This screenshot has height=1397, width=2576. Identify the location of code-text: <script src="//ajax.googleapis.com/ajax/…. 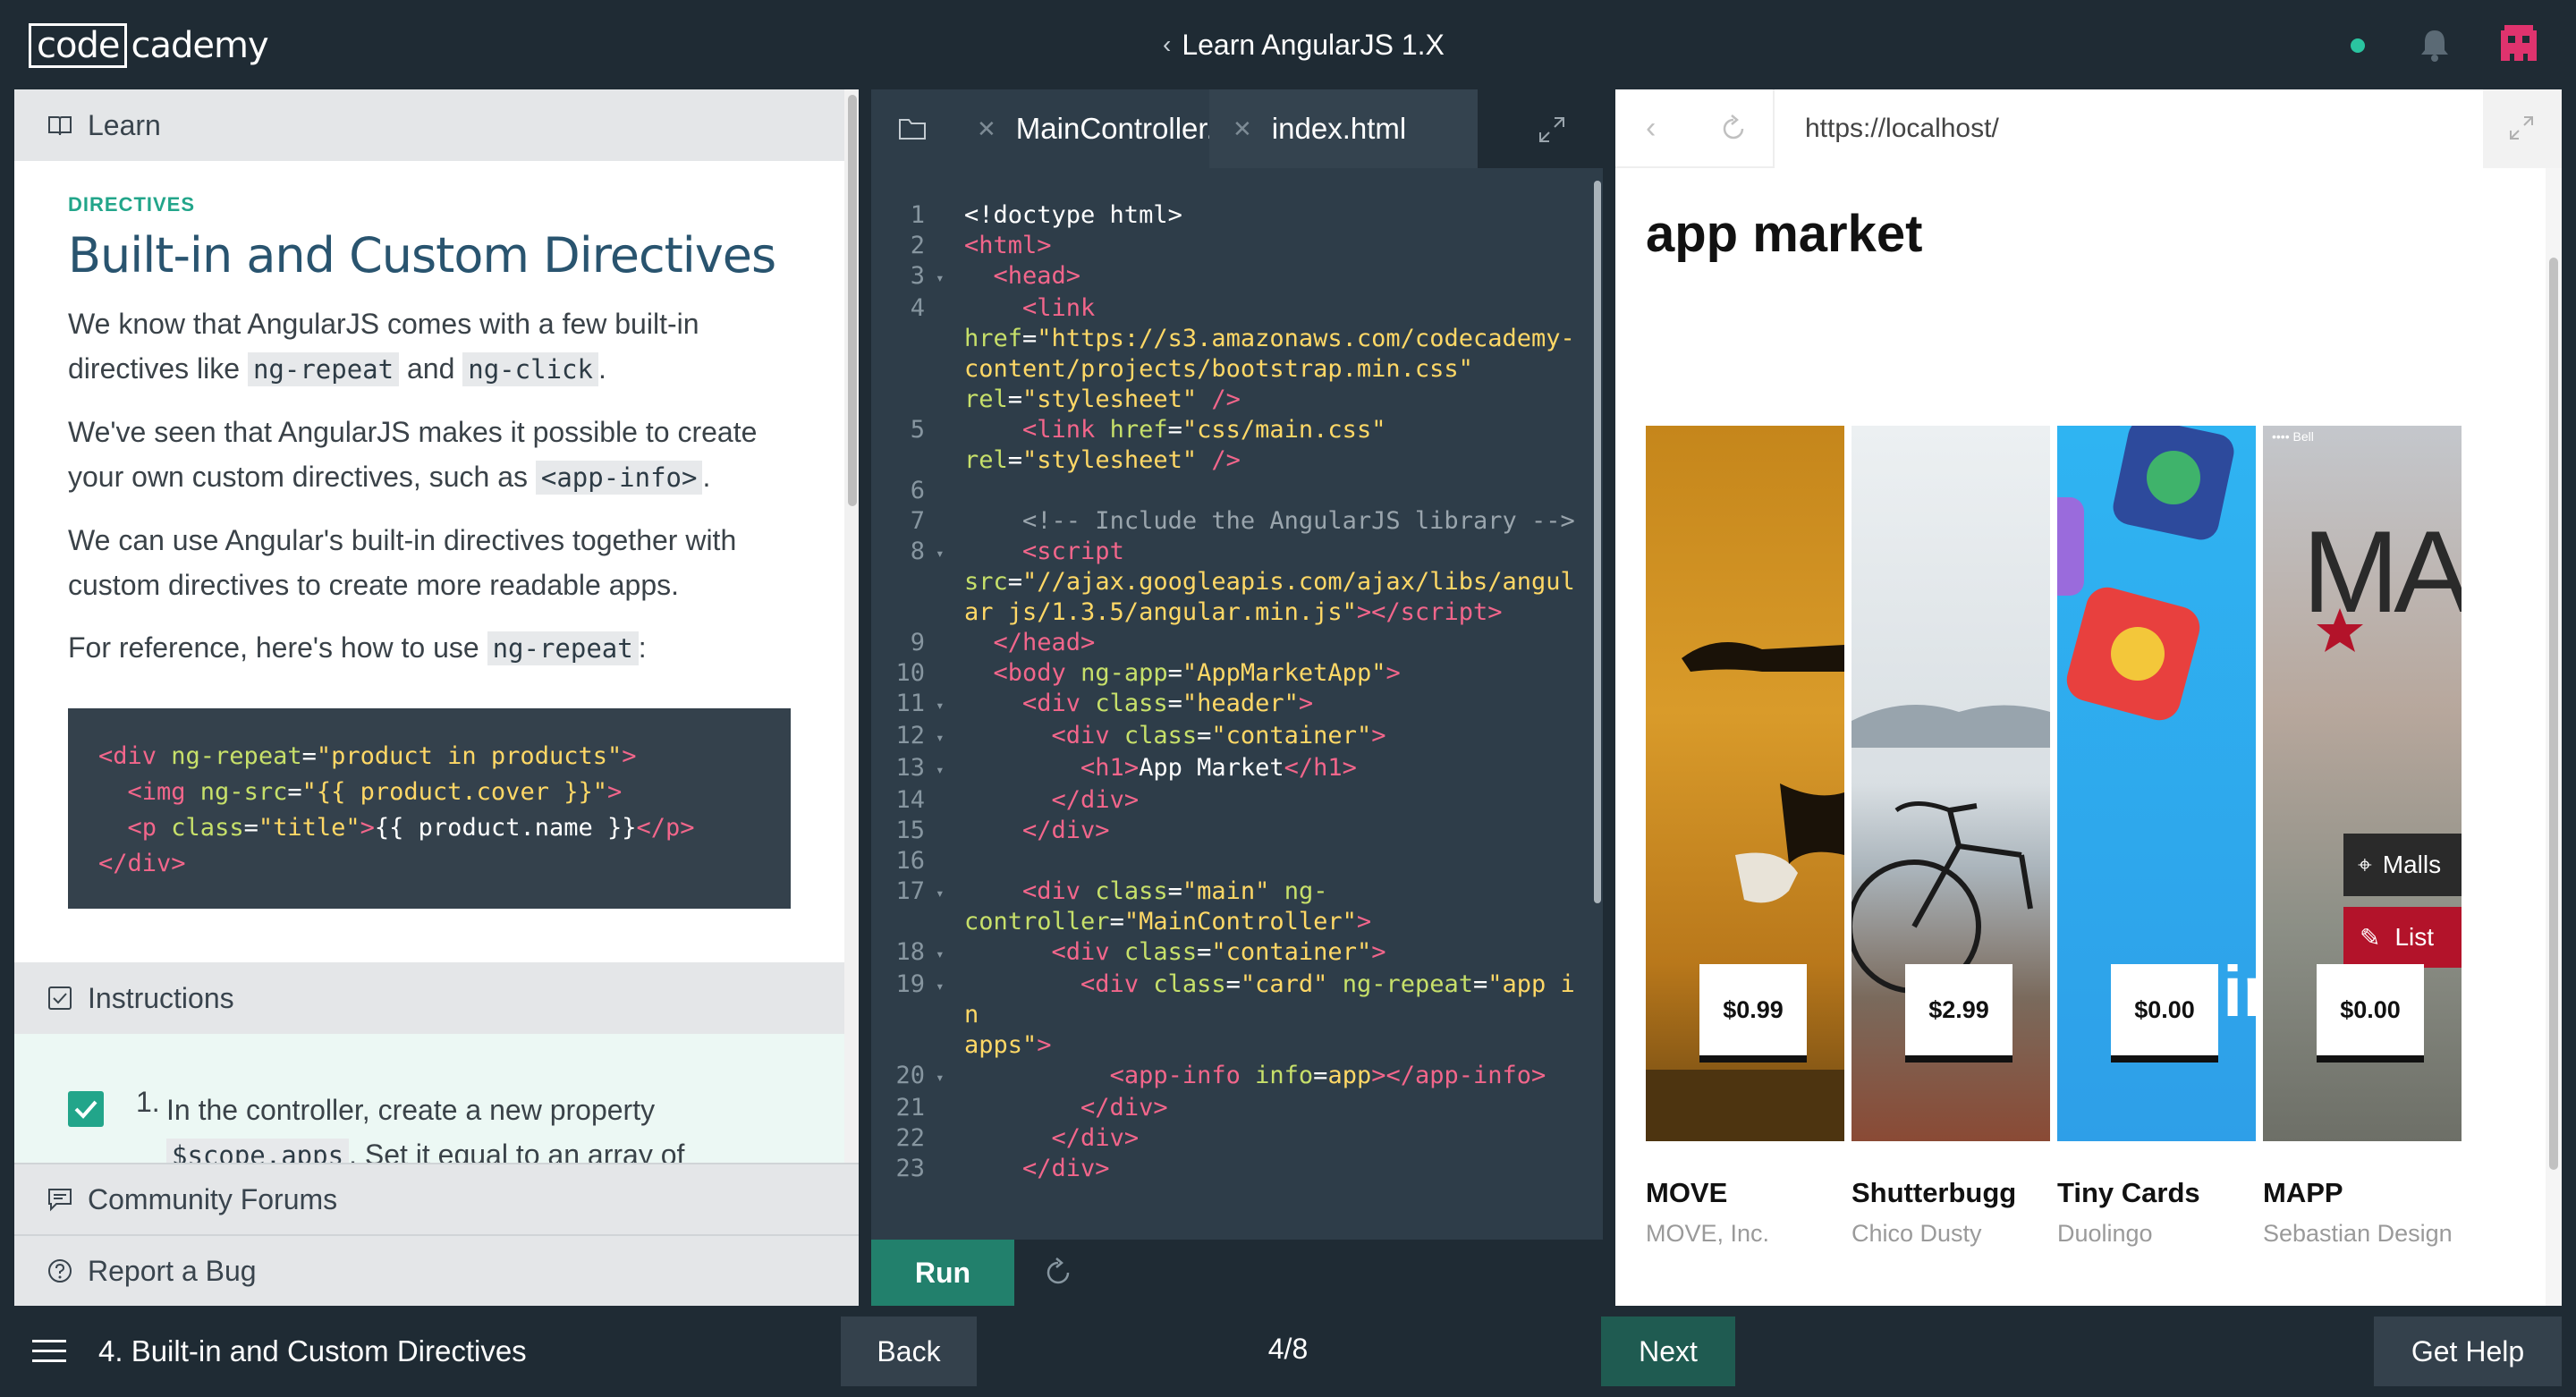
(1269, 582).